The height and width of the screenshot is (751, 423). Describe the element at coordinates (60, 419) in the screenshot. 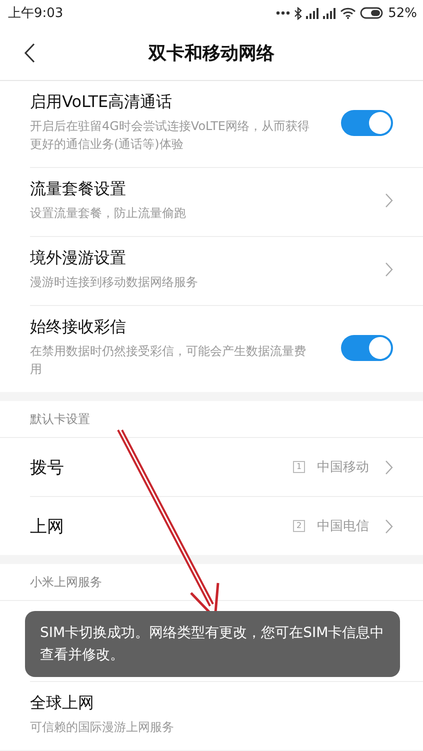

I see `section-header: 默认卡设置` at that location.